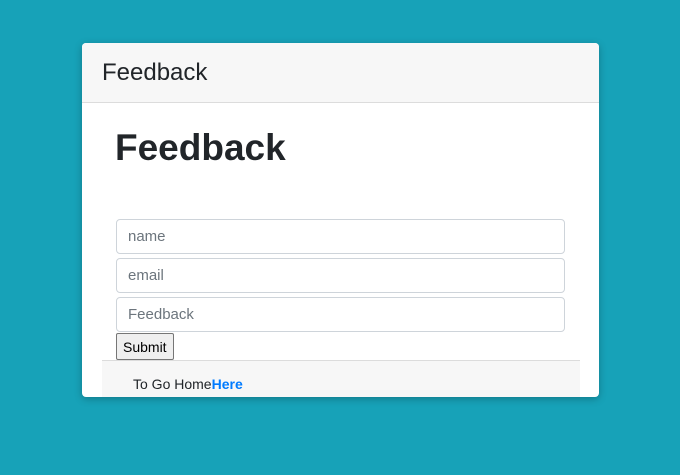  What do you see at coordinates (227, 384) in the screenshot?
I see `home-link: Here` at bounding box center [227, 384].